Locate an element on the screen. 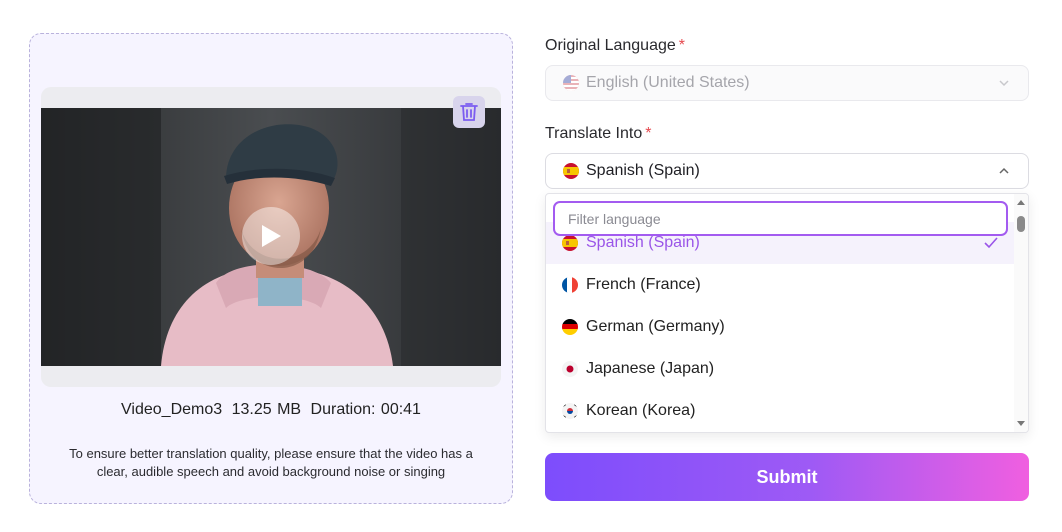 This screenshot has width=1062, height=532. language-option-german: German (Germany) is located at coordinates (780, 327).